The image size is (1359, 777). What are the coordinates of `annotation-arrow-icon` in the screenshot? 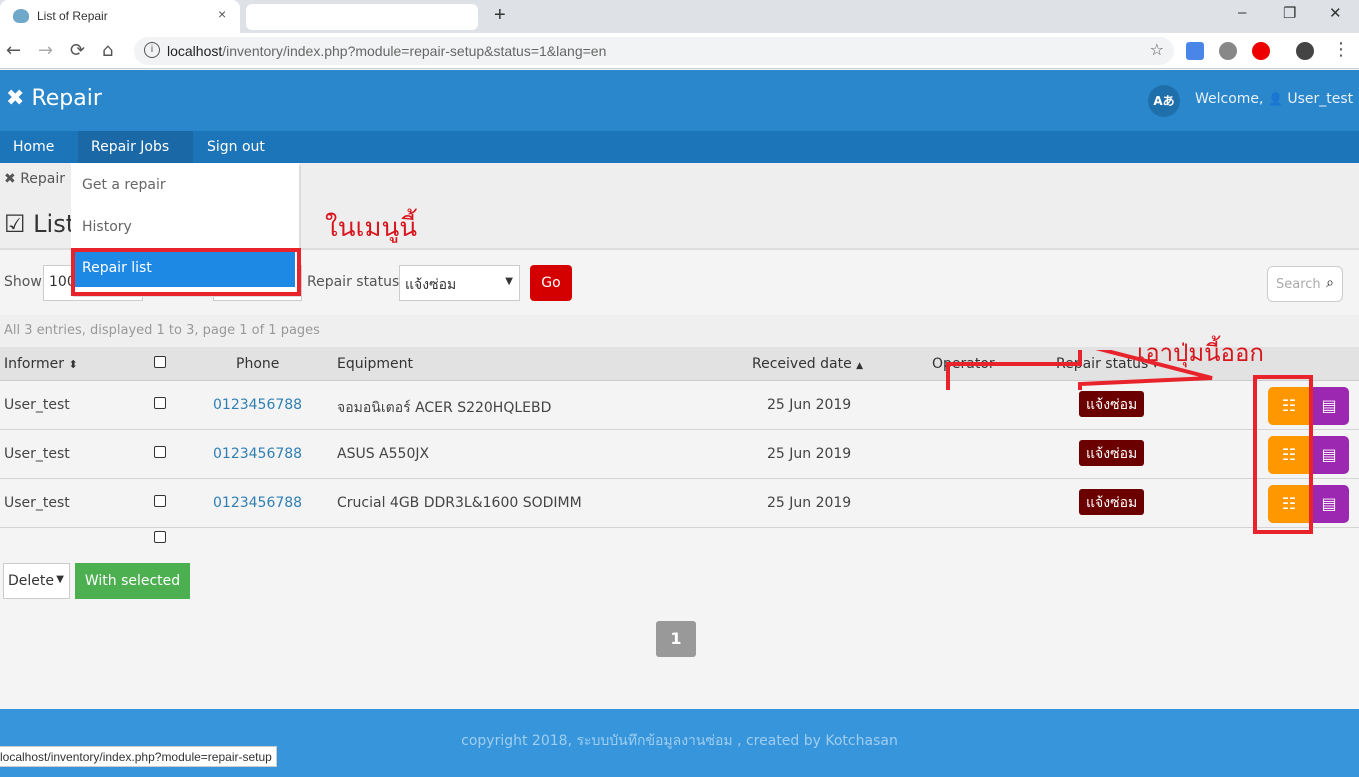 It's located at (1079, 370).